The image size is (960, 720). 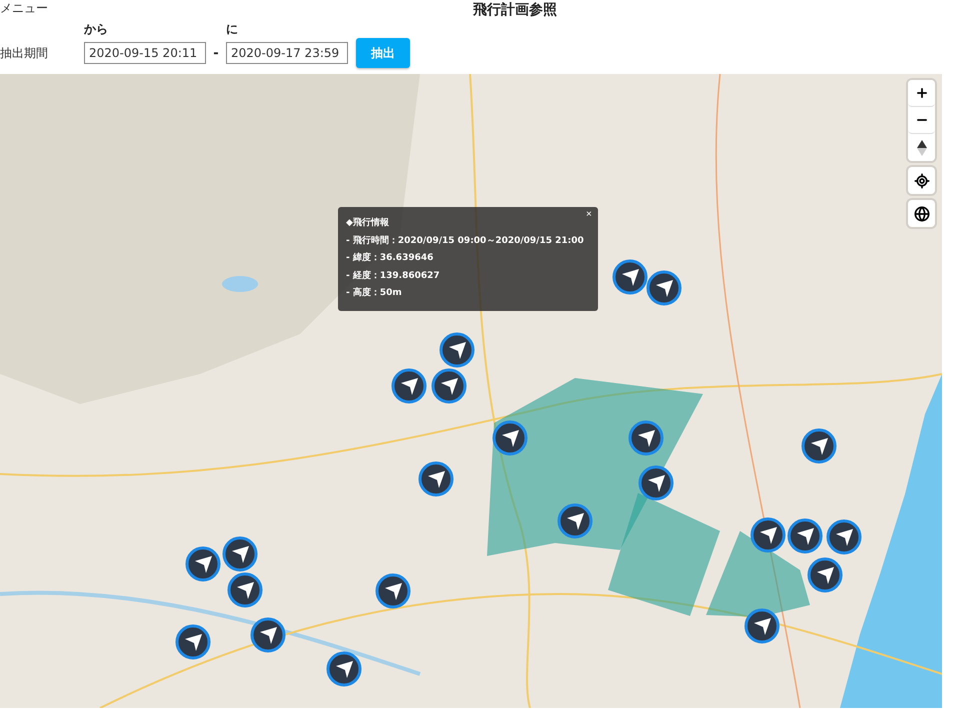 What do you see at coordinates (145, 53) in the screenshot?
I see `from-date-field: 2020-09-15 20:11` at bounding box center [145, 53].